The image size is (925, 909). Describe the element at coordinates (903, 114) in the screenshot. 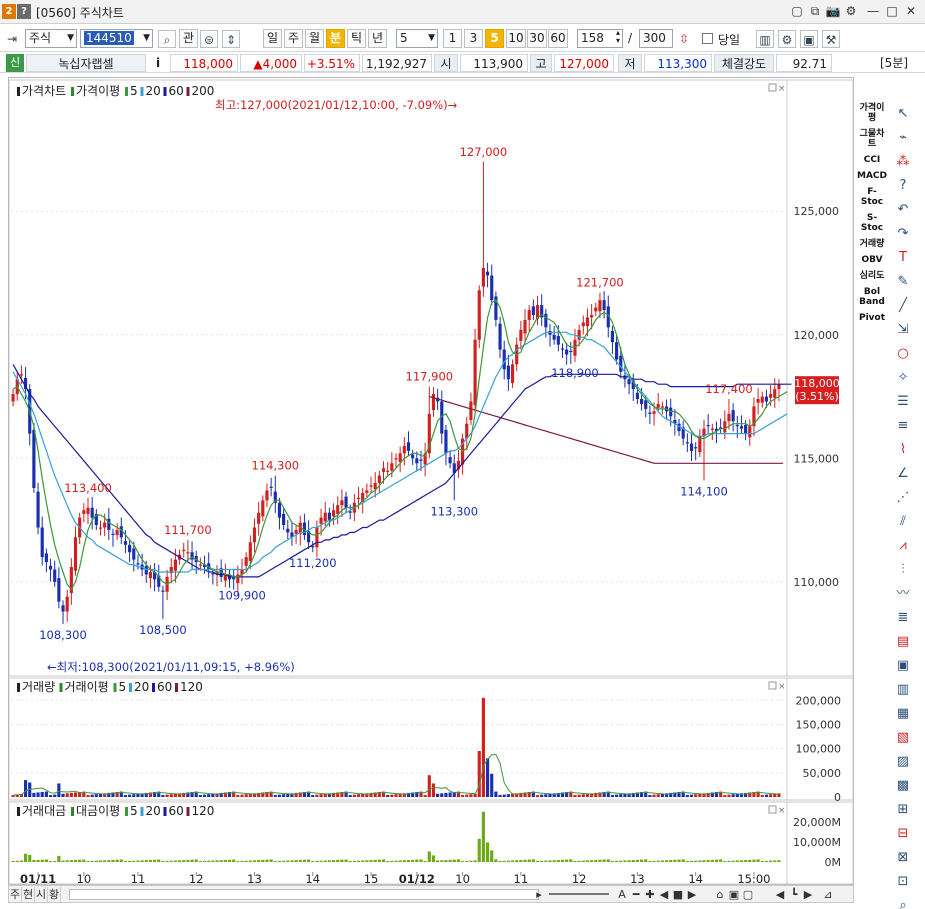

I see `drawing-tool-icon: ↖` at that location.